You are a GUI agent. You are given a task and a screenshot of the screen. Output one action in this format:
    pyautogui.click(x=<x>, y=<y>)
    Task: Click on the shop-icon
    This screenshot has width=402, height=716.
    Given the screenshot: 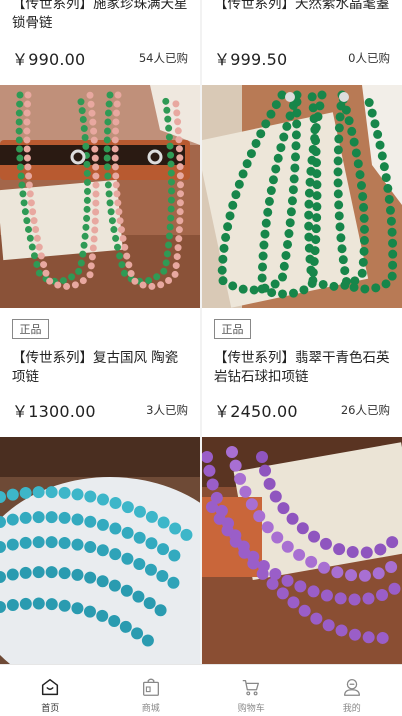 What is the action you would take?
    pyautogui.click(x=150, y=687)
    